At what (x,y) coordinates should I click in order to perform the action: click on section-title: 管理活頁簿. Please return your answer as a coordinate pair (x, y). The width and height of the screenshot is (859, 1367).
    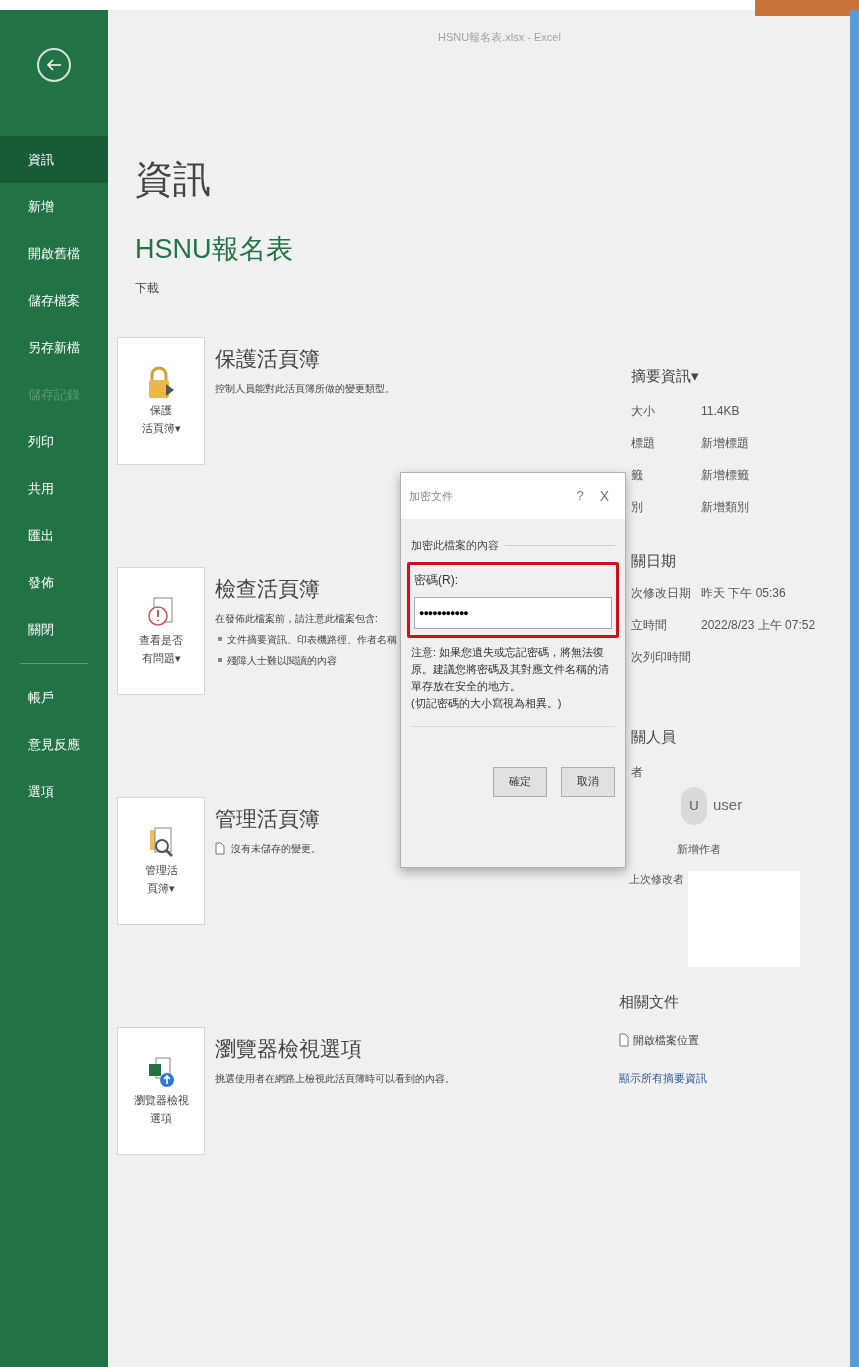
    Looking at the image, I should click on (267, 819).